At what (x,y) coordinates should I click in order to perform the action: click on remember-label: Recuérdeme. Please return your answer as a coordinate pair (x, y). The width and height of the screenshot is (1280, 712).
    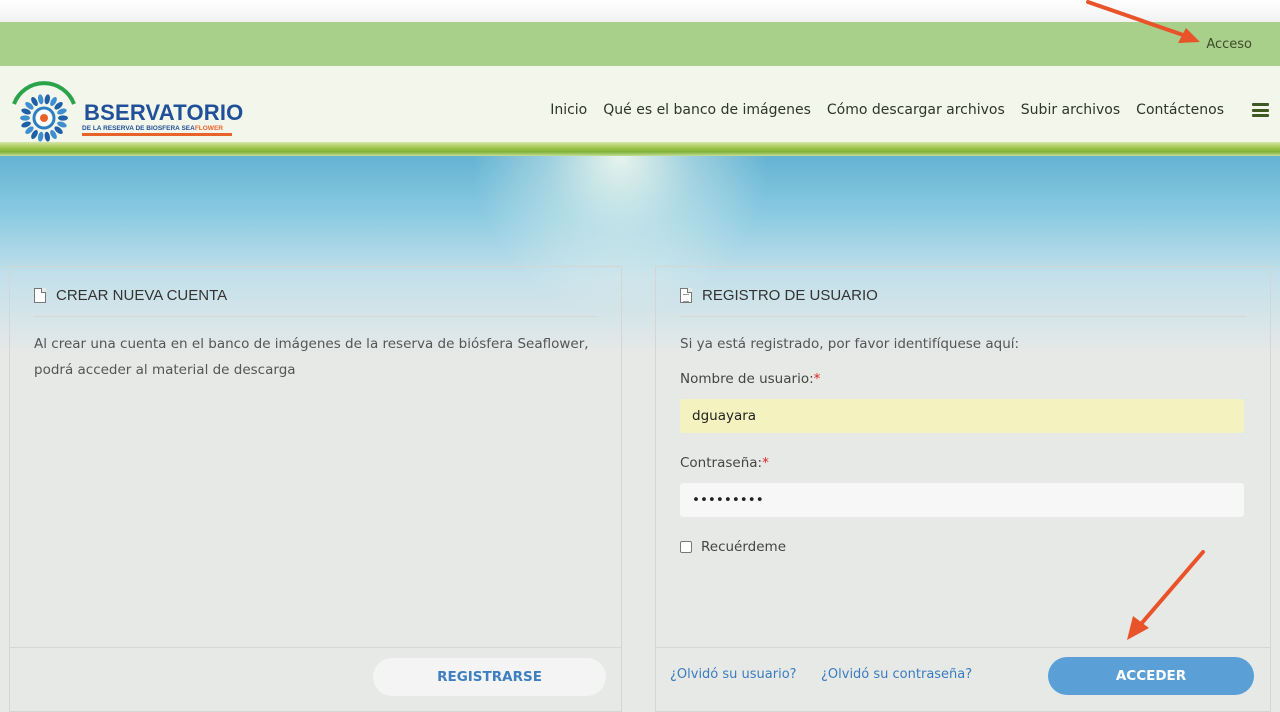
    Looking at the image, I should click on (744, 547).